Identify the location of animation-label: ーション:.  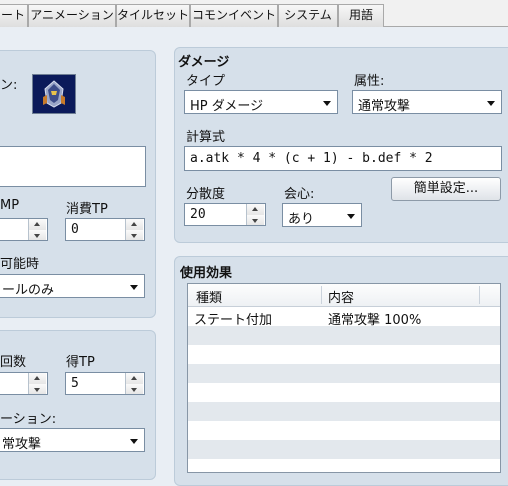
(28, 419).